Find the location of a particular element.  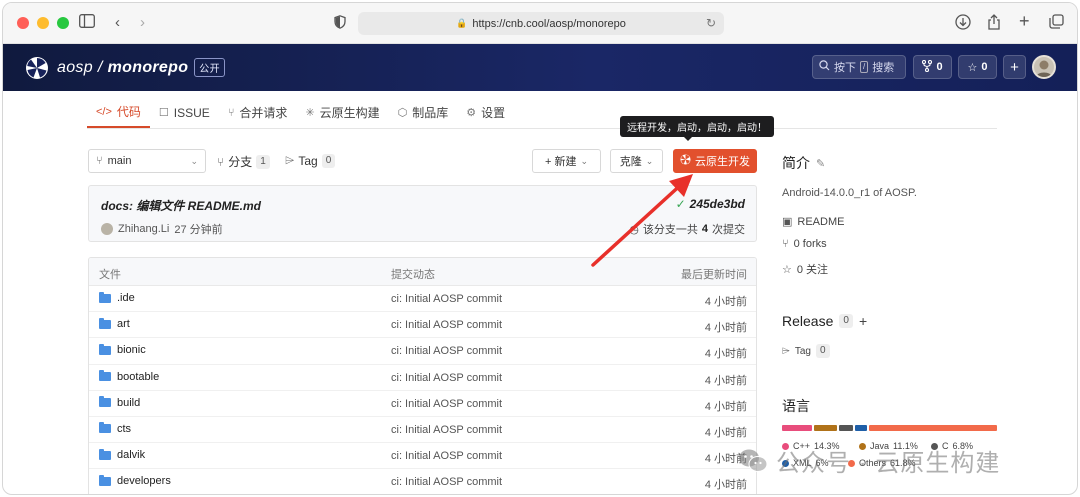

table-row: bootable ci: Initial AOSP commit 4 小时前 is located at coordinates (422, 378).